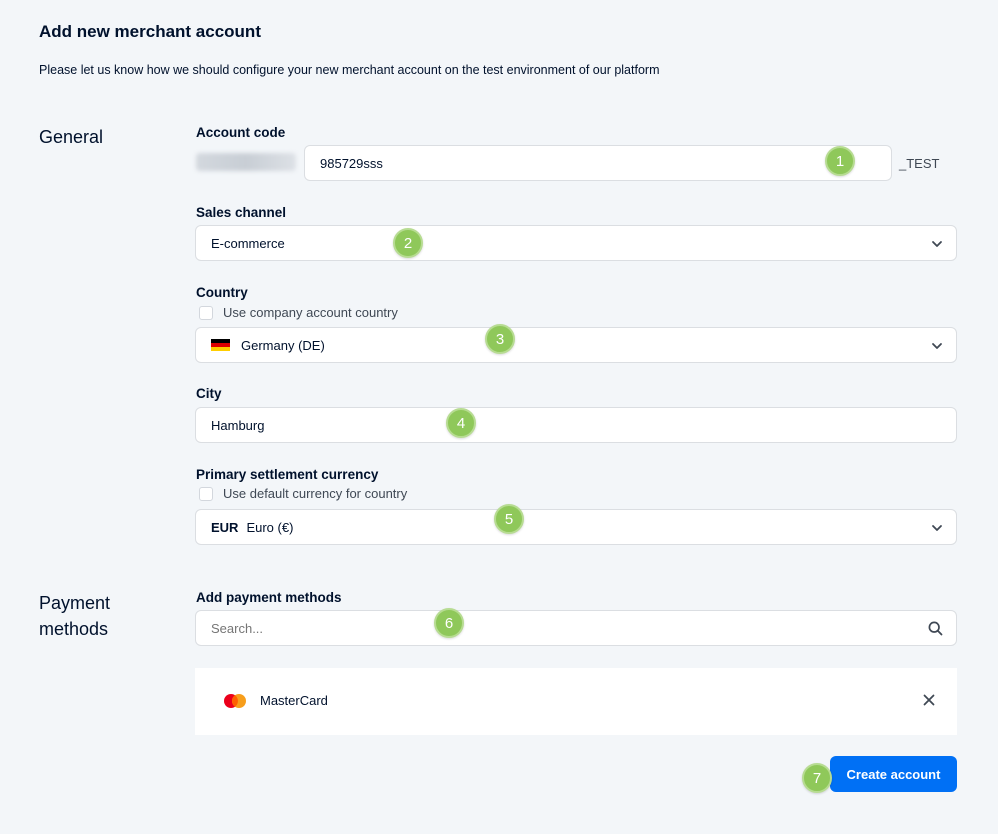  I want to click on section-payment-methods-label: Payment methods, so click(74, 616).